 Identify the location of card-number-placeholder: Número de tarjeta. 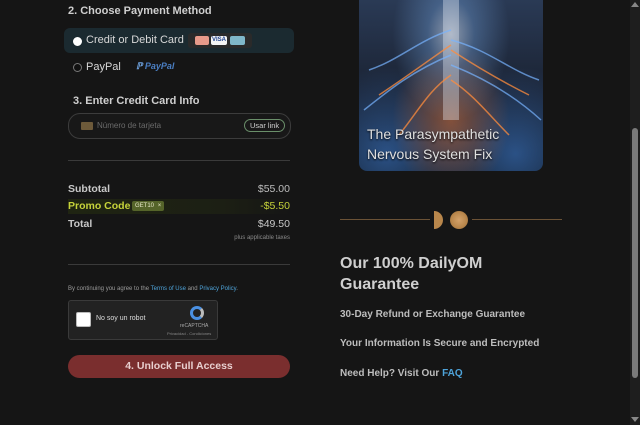
(129, 125).